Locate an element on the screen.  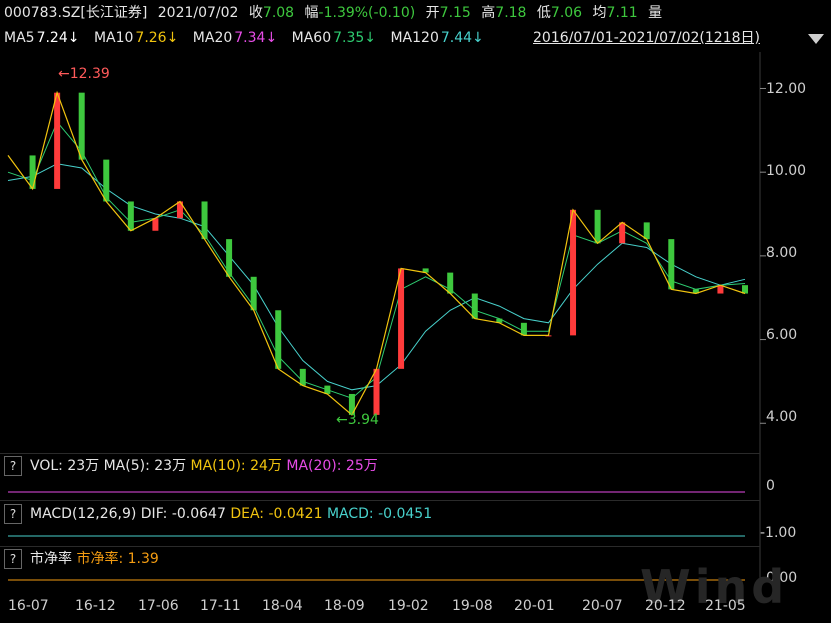
ma60-label: MA60 is located at coordinates (311, 38).